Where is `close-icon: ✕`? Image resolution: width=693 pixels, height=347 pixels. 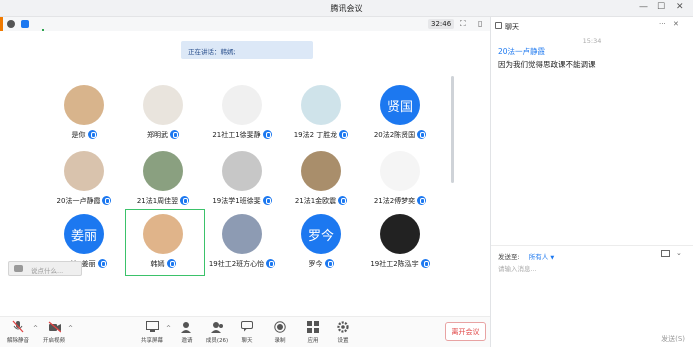
close-icon: ✕ is located at coordinates (680, 7).